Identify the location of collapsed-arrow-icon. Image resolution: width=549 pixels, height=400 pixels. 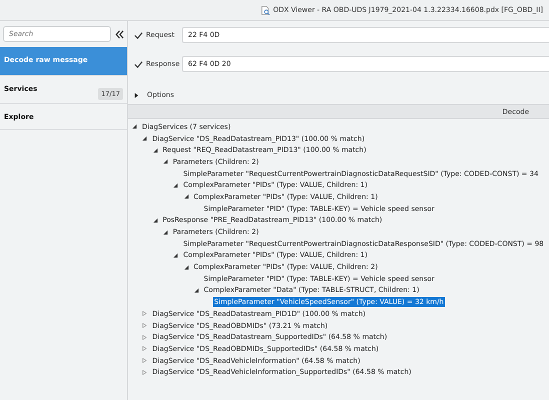
(136, 95).